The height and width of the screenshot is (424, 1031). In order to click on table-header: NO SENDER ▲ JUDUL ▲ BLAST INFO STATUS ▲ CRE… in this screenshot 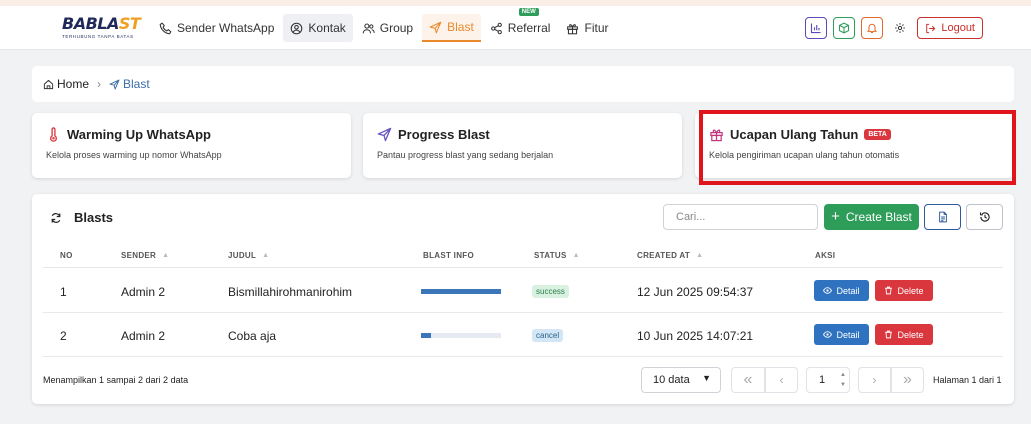, I will do `click(523, 255)`.